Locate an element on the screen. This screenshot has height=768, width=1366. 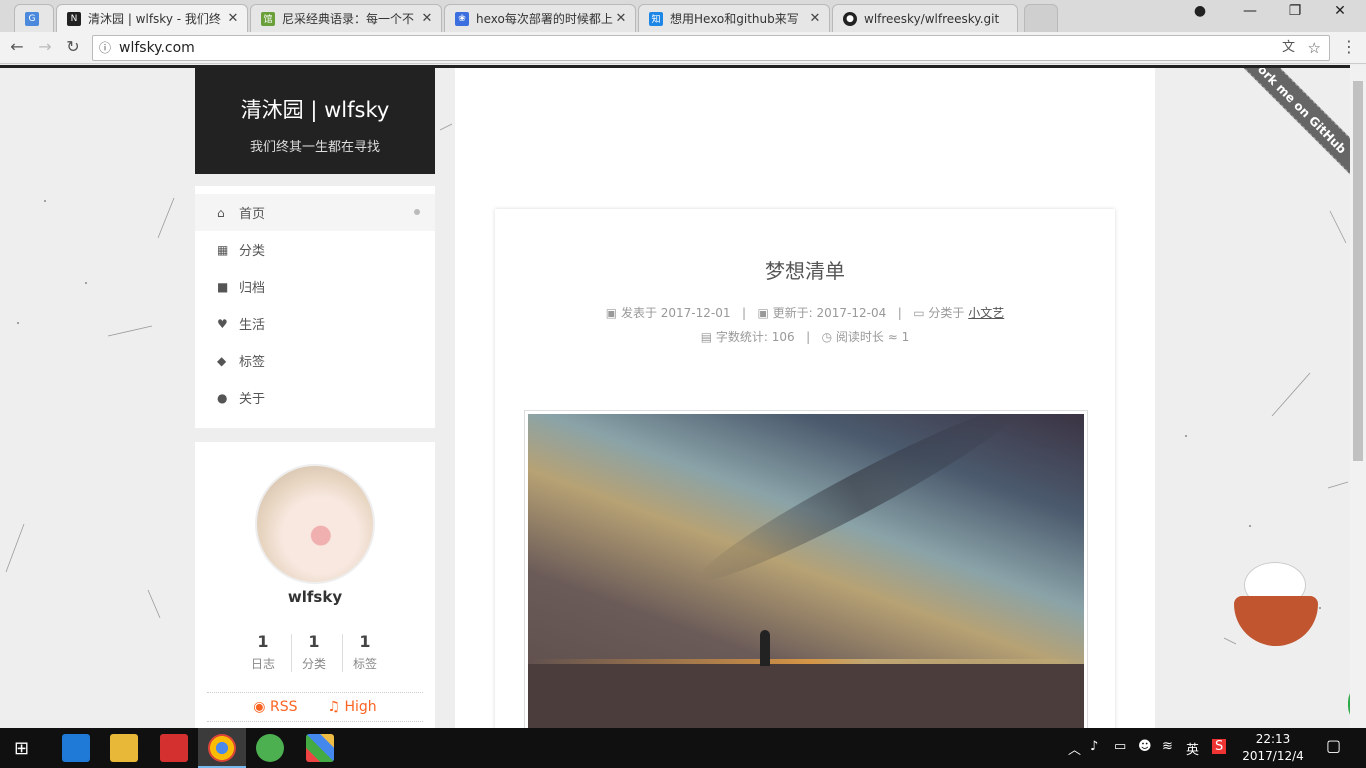
tab-title: 清沐园 | wlfsky - 我们终 is located at coordinates (154, 19).